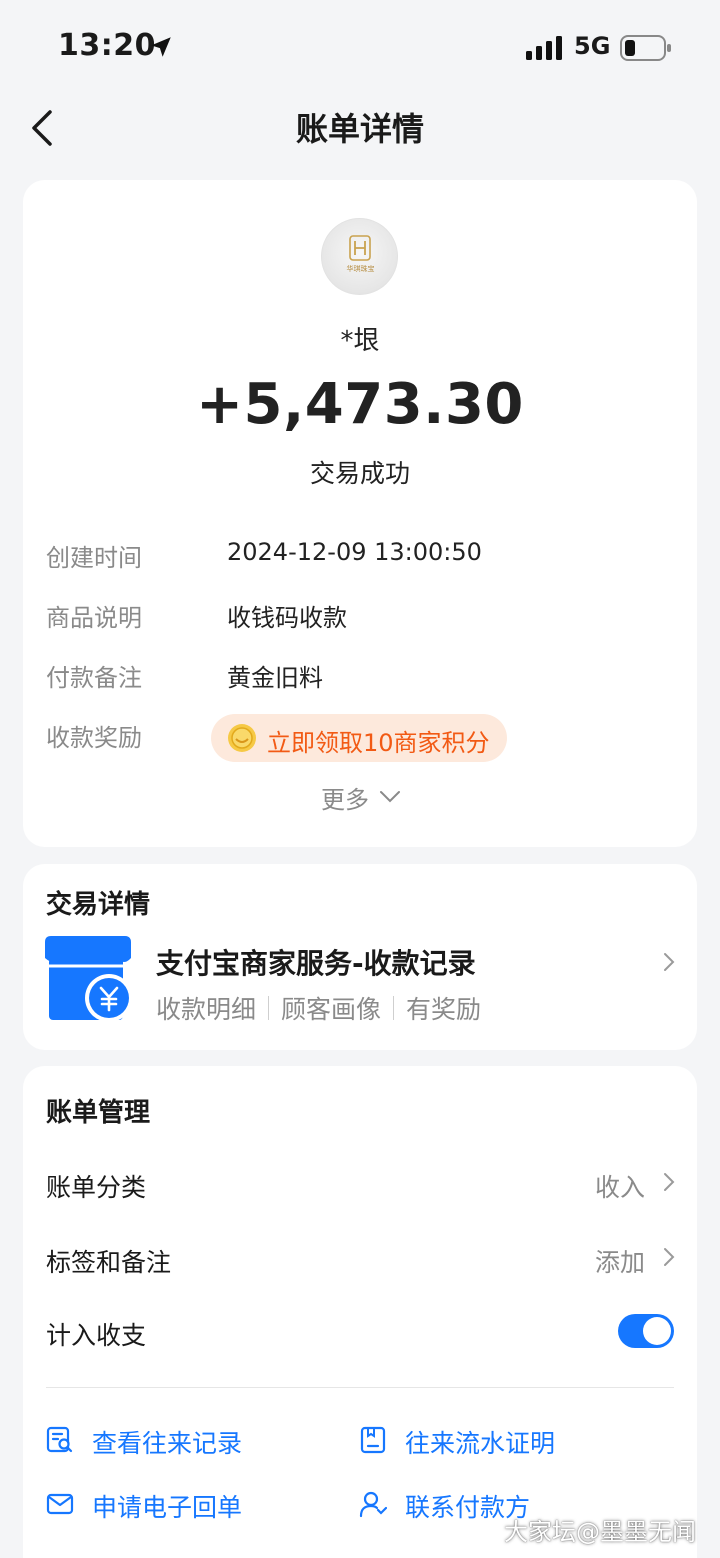  I want to click on include-in-stats-toggle, so click(646, 1331).